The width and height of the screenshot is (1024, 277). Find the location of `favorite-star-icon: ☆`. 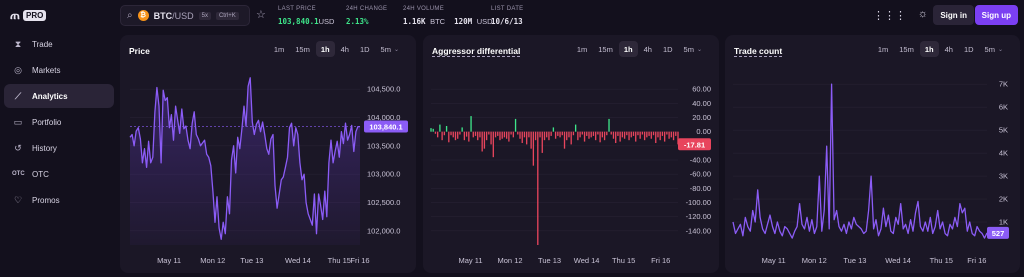

favorite-star-icon: ☆ is located at coordinates (261, 14).